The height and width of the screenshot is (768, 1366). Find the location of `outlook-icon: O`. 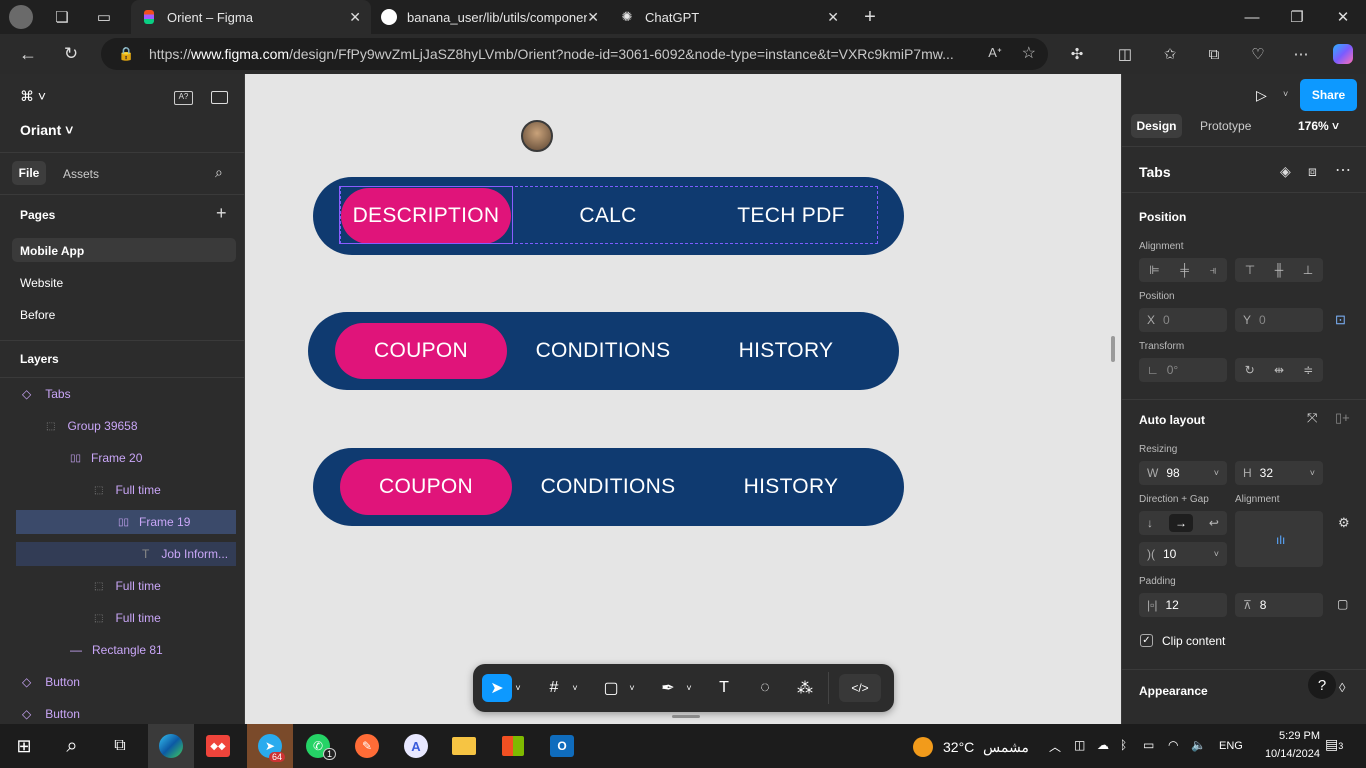

outlook-icon: O is located at coordinates (562, 746).